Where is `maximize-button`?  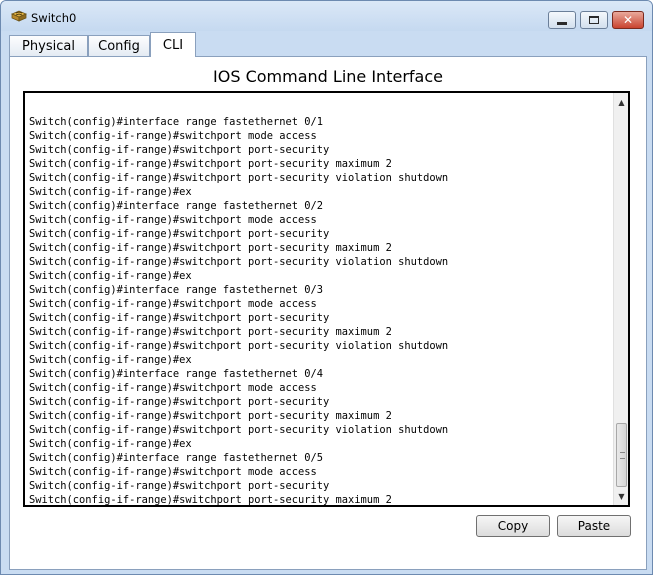
maximize-button is located at coordinates (594, 20).